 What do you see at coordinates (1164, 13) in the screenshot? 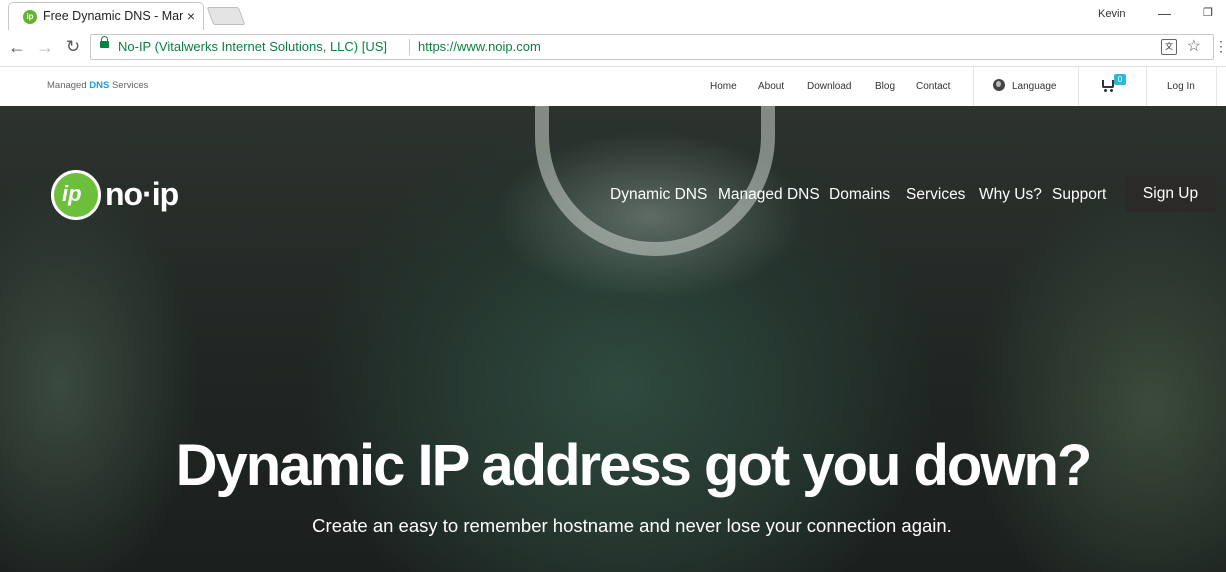
I see `minimize-icon: —` at bounding box center [1164, 13].